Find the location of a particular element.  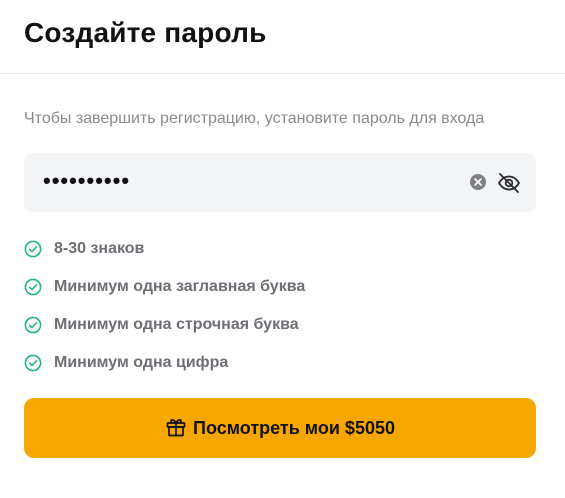

requirement-item: 8-30 знаков is located at coordinates (164, 251).